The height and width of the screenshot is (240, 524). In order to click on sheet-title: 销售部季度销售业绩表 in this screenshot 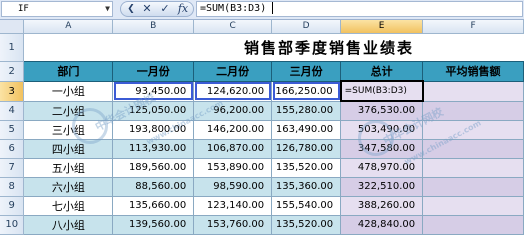, I will do `click(273, 47)`.